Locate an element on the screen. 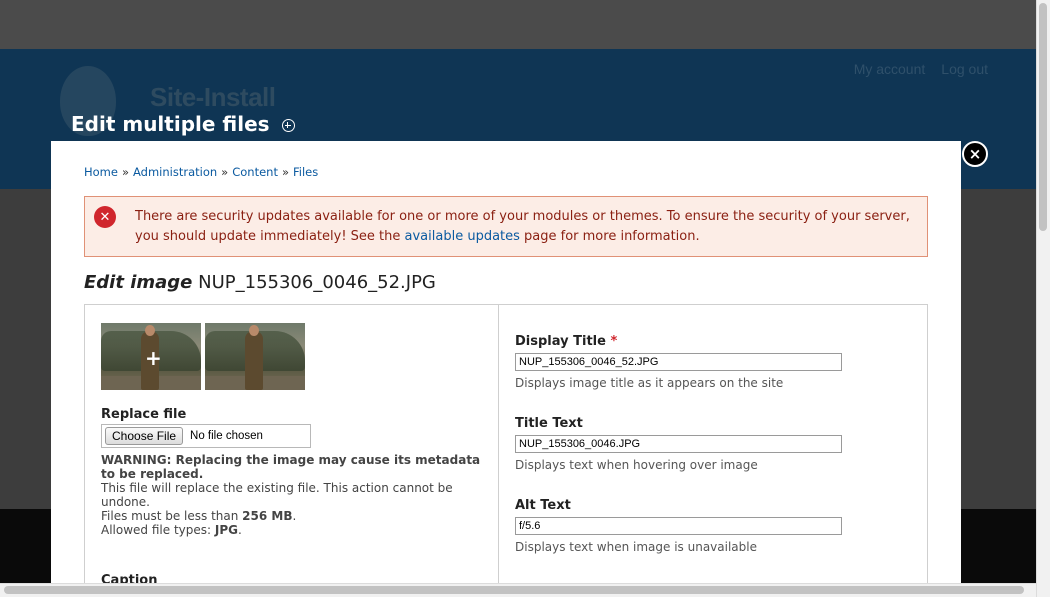 The height and width of the screenshot is (597, 1050). browser-top-bar is located at coordinates (518, 24).